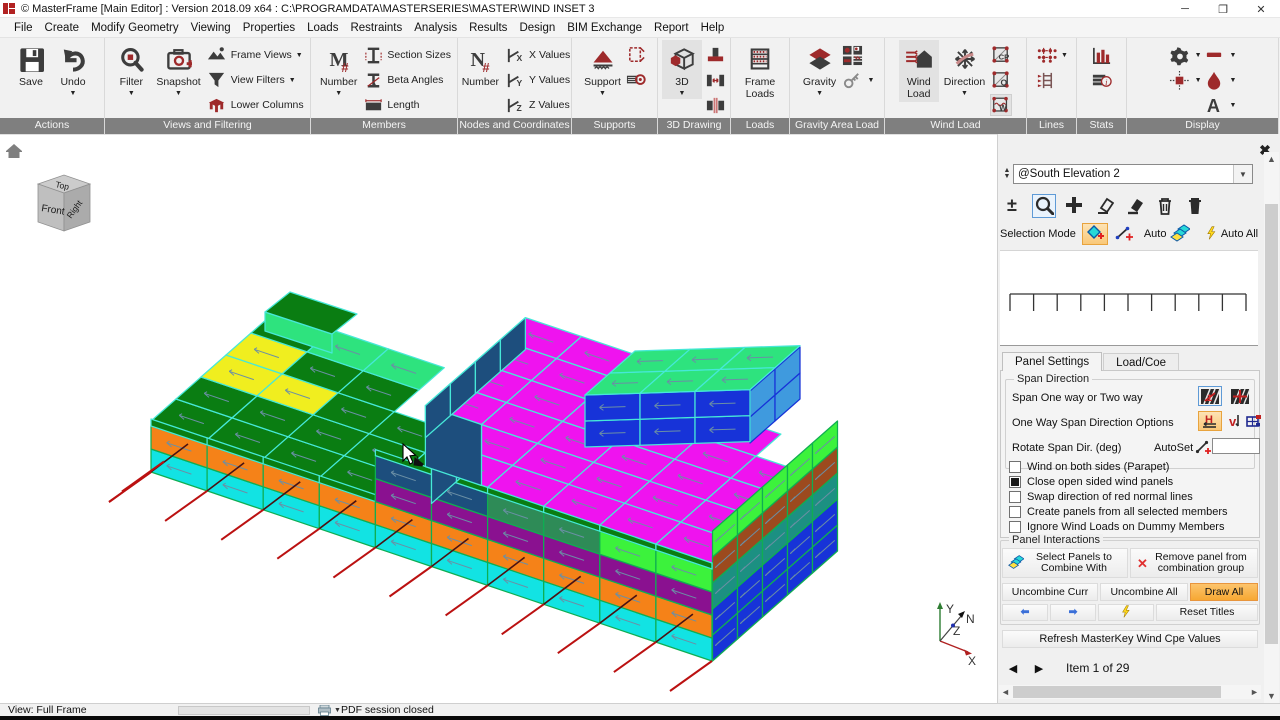  What do you see at coordinates (537, 55) in the screenshot?
I see `ribbon-button-x-values: X X Values` at bounding box center [537, 55].